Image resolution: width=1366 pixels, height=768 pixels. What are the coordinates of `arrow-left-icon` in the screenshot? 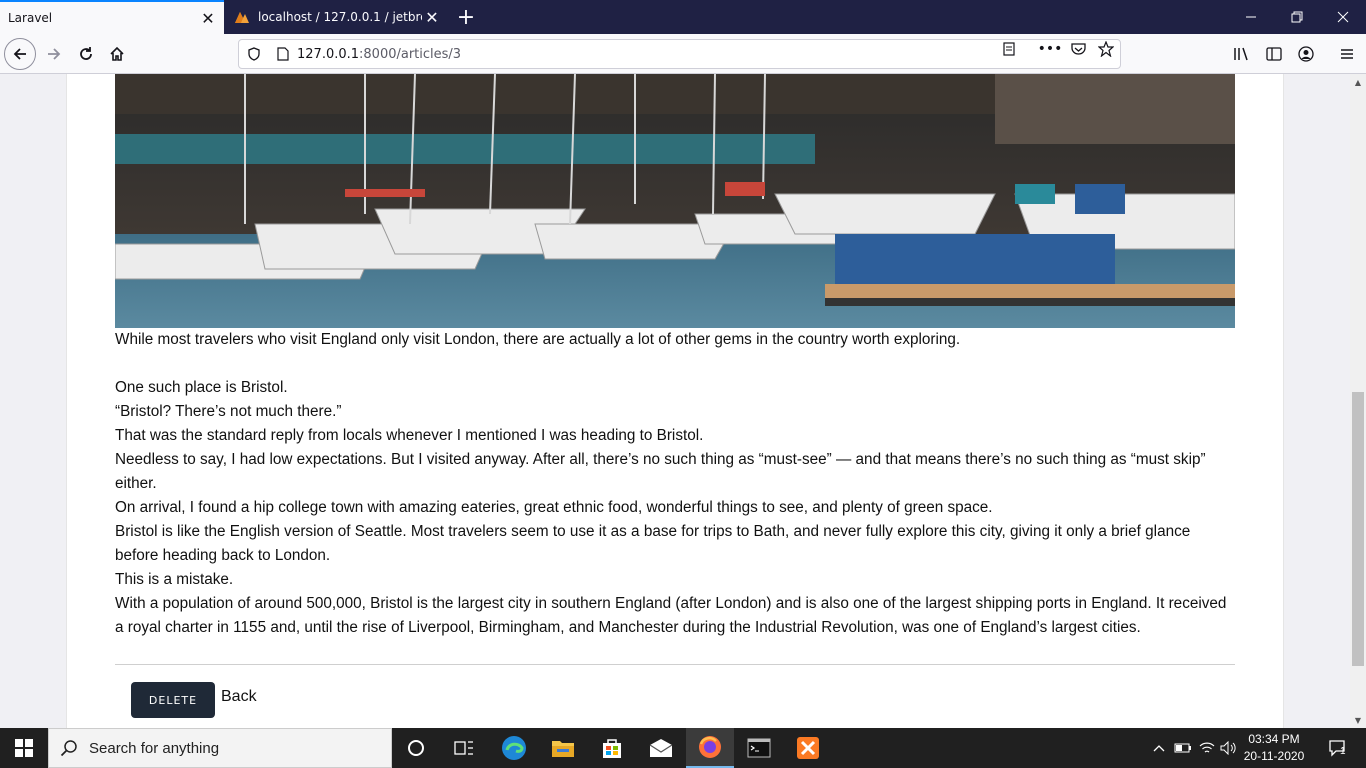 It's located at (19, 54).